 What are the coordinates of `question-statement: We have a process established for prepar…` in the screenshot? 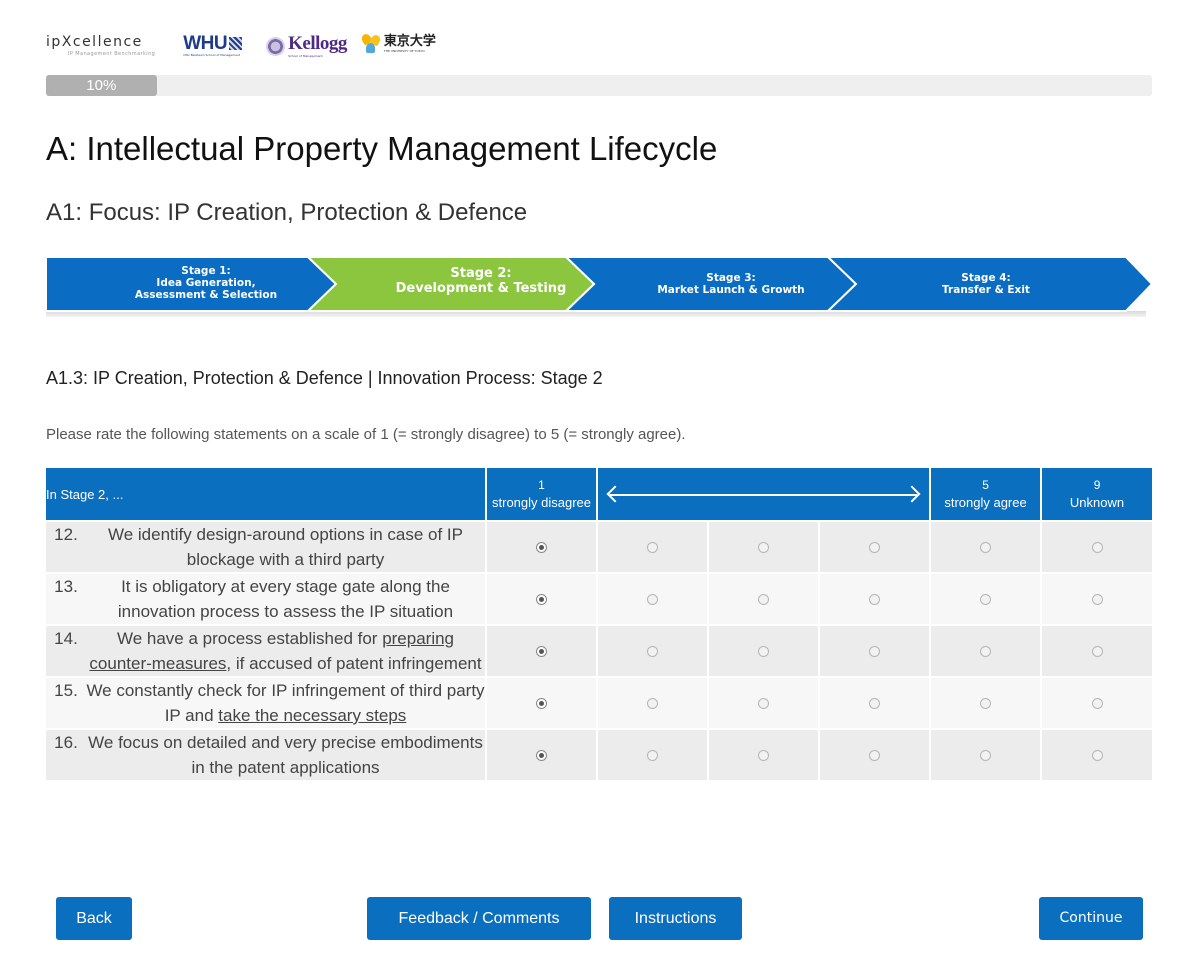 It's located at (285, 651).